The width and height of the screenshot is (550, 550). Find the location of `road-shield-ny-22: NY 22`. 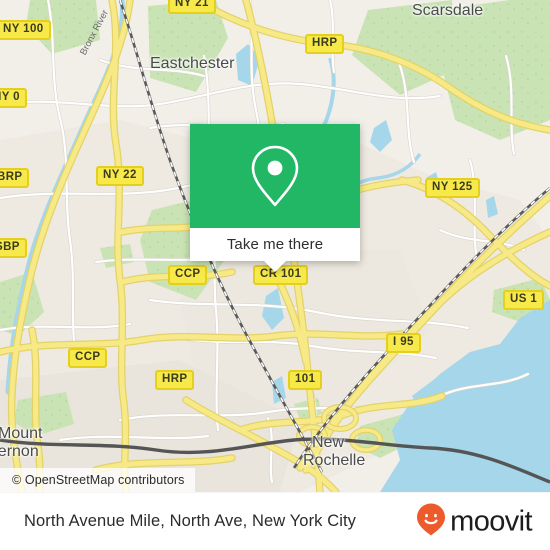

road-shield-ny-22: NY 22 is located at coordinates (120, 176).